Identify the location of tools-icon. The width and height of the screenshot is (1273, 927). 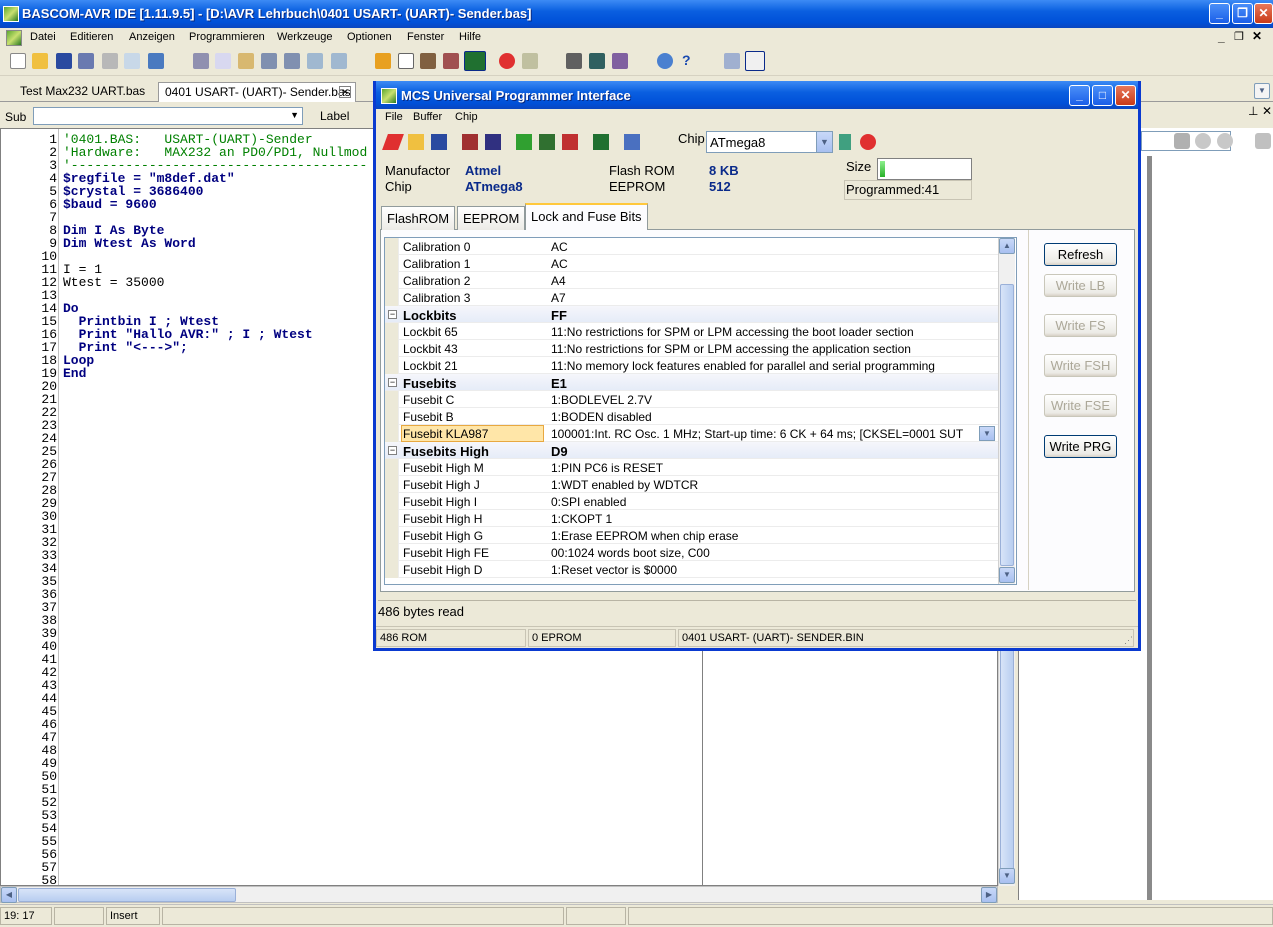
(1263, 141).